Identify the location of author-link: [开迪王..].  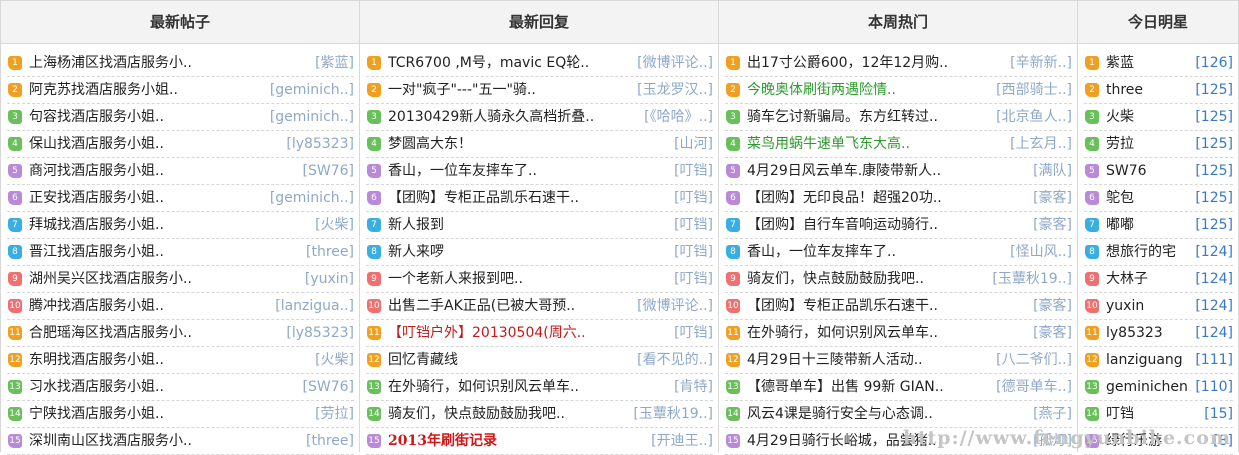
(682, 441).